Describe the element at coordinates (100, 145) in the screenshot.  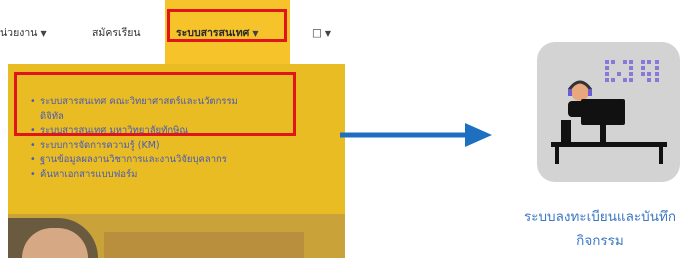
I see `dropdown-item-label: ระบบการจัดการความรู้ (KM)` at that location.